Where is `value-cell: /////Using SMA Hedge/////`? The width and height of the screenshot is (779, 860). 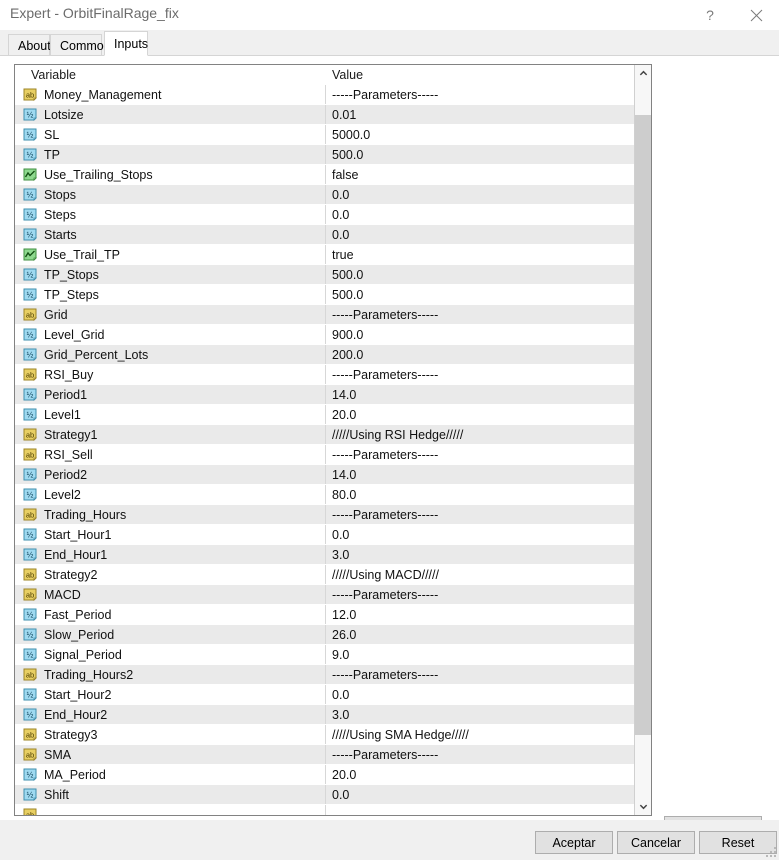
value-cell: /////Using SMA Hedge///// is located at coordinates (480, 734).